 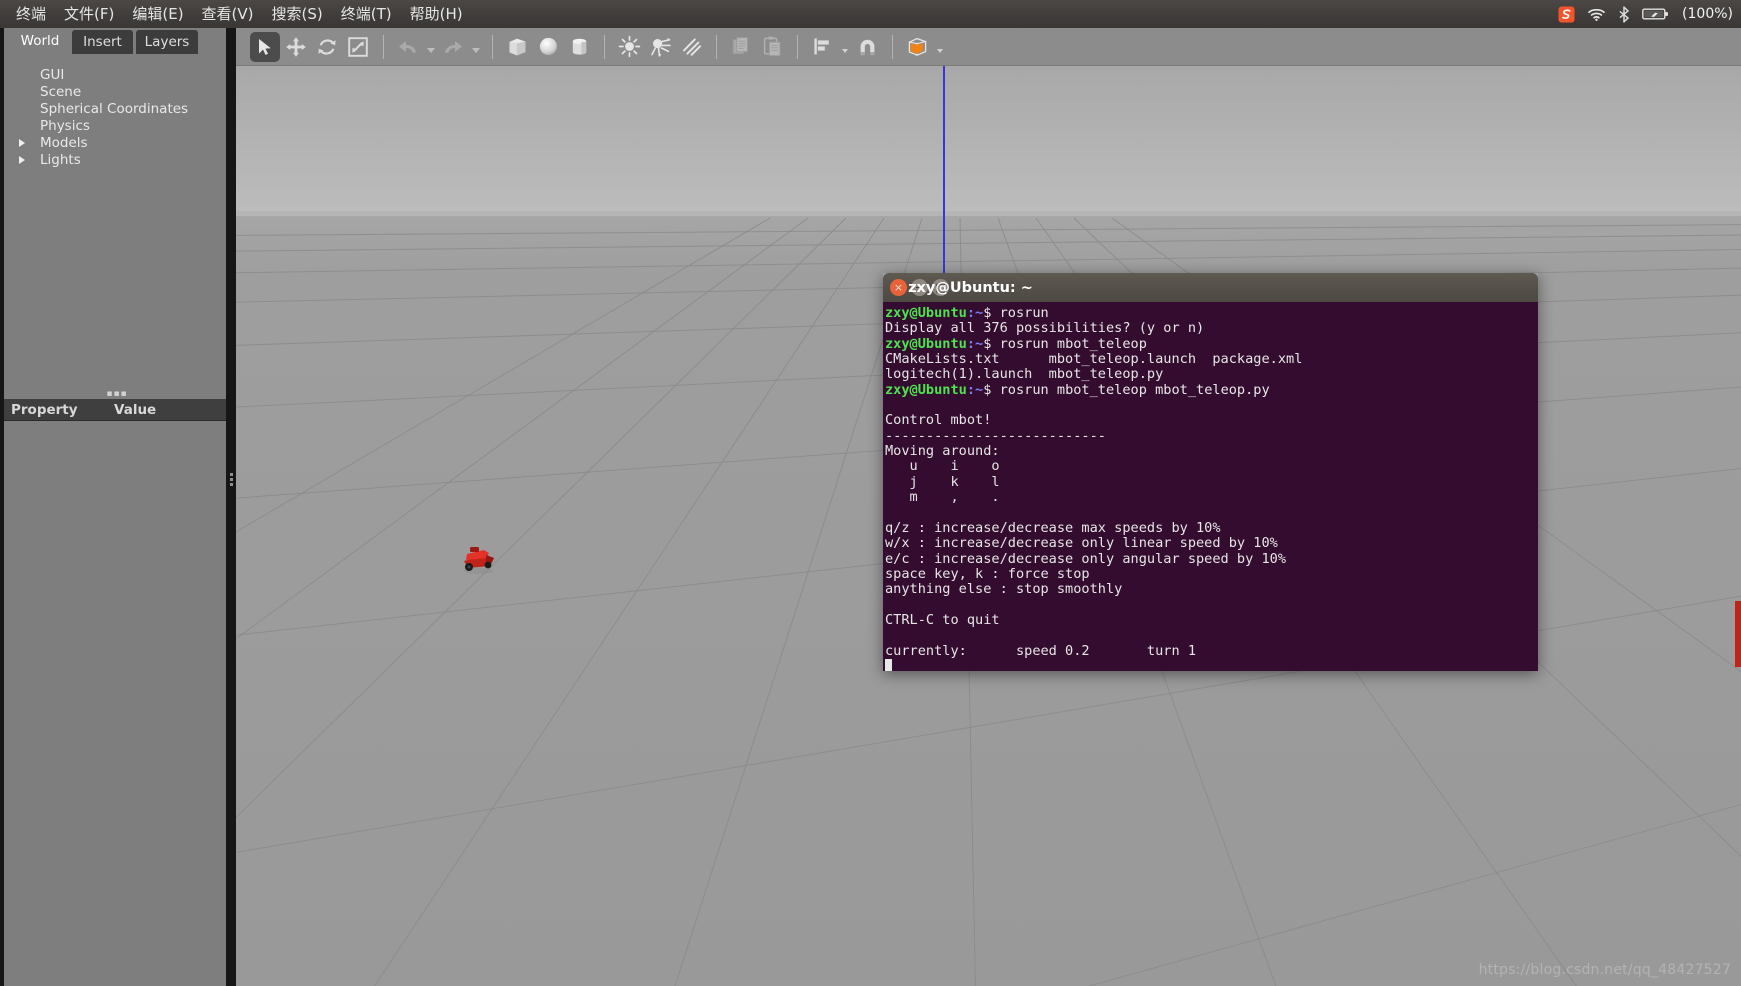 What do you see at coordinates (231, 479) in the screenshot?
I see `splitter-grip-icon` at bounding box center [231, 479].